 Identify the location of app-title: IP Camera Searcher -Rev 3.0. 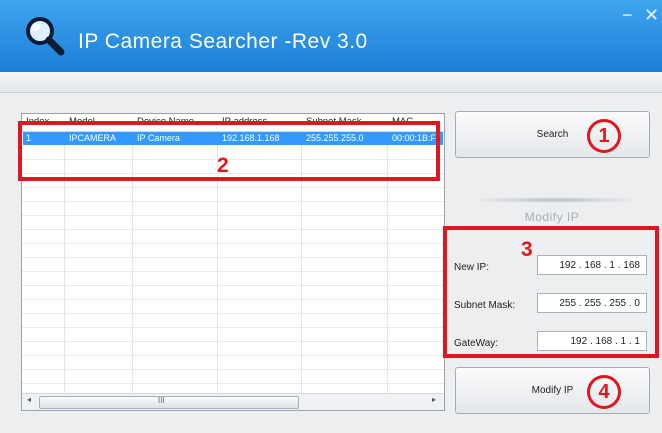
(223, 41).